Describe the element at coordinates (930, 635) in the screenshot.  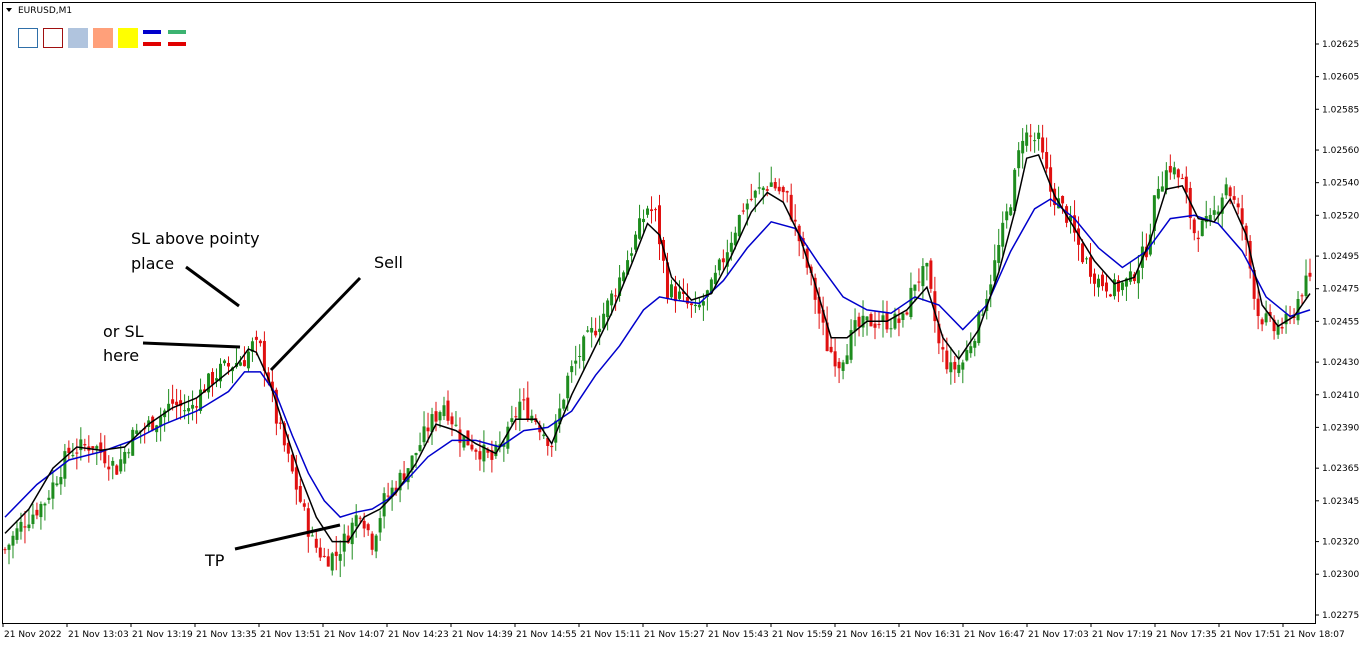
I see `x-tick-label: 21 Nov 16:31` at that location.